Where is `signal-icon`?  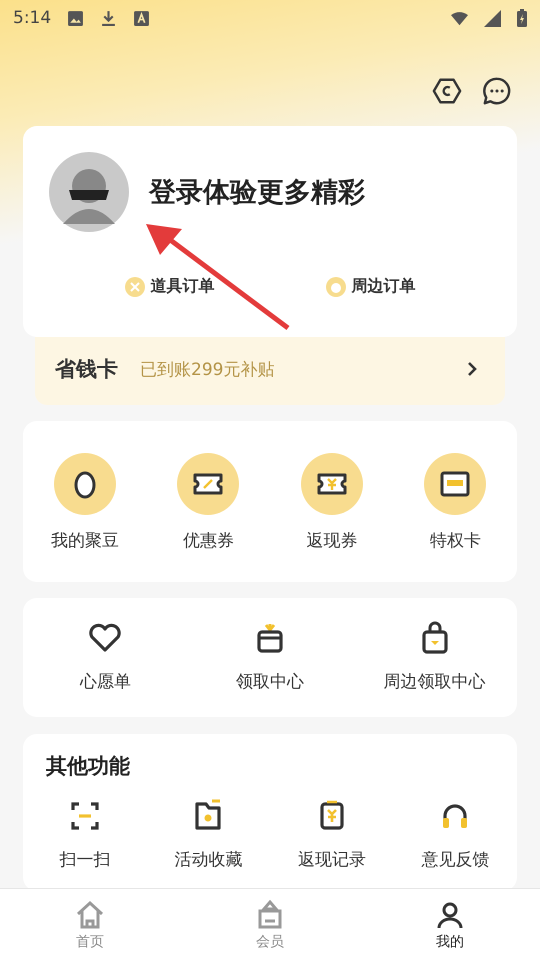
signal-icon is located at coordinates (492, 18).